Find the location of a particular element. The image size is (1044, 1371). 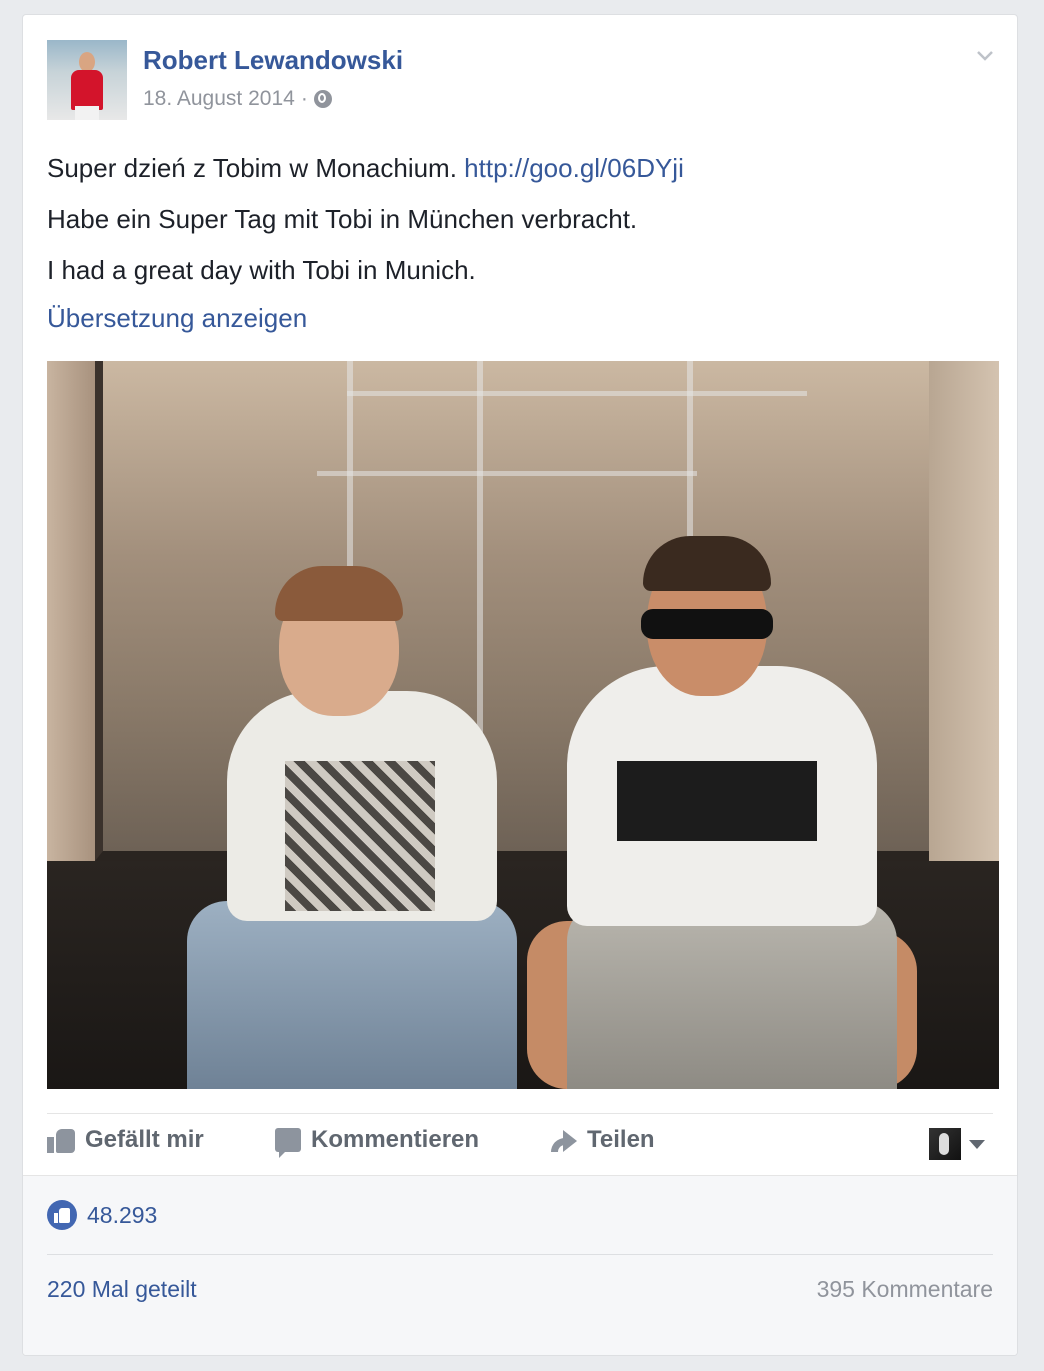

reactions-summary: 48.293 is located at coordinates (102, 1215).